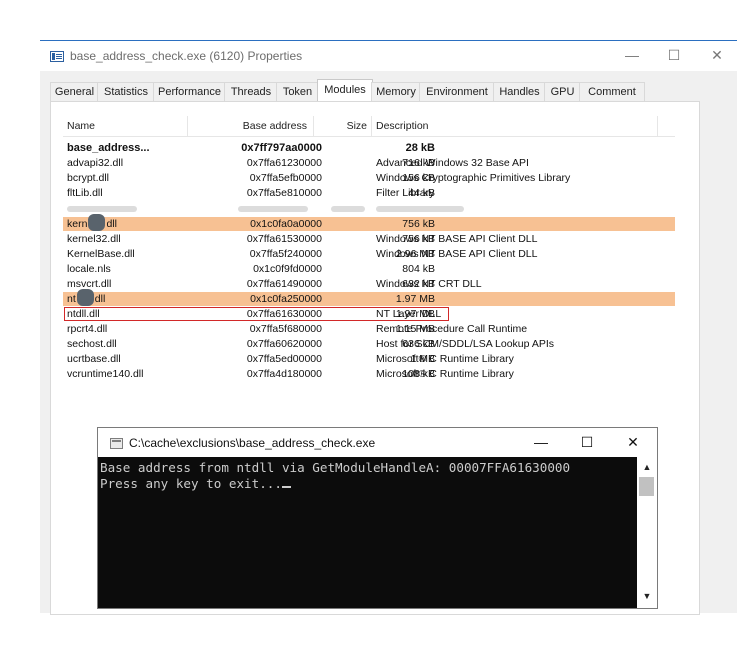 This screenshot has height=650, width=737. Describe the element at coordinates (420, 148) in the screenshot. I see `module-size: 28 kB` at that location.